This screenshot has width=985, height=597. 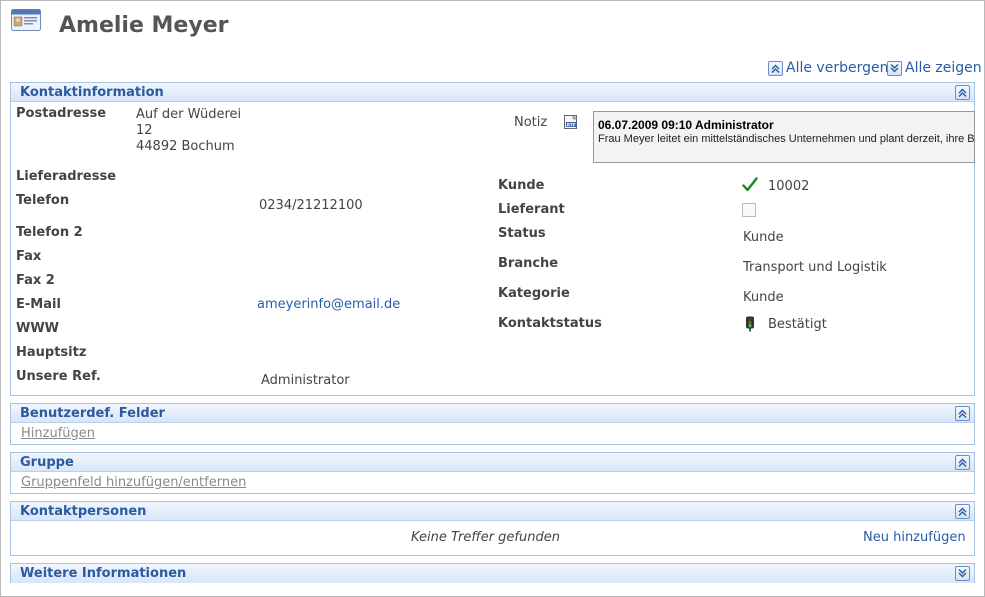 I want to click on status-label: Status, so click(x=522, y=233).